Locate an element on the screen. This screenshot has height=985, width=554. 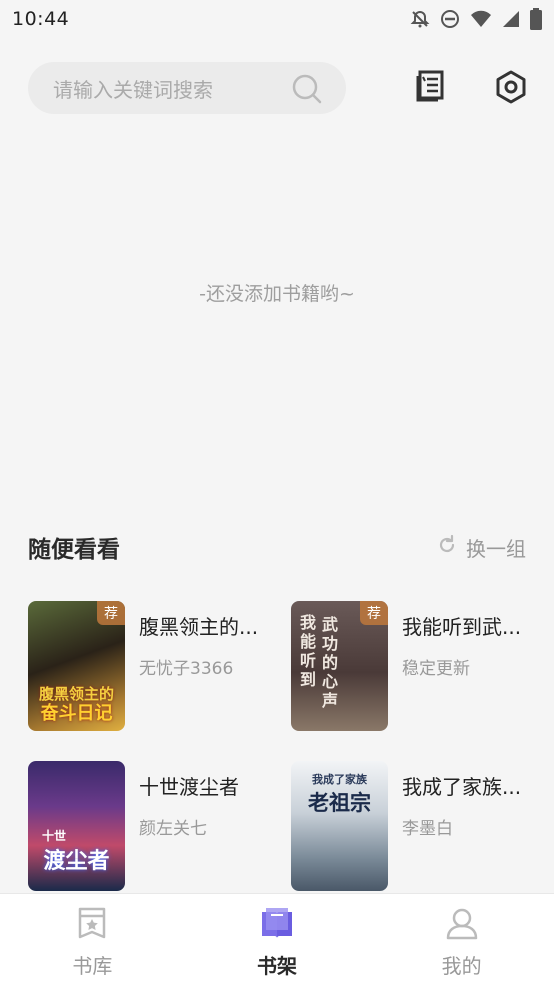
book-cover: 我成了家族 老祖宗 is located at coordinates (339, 826).